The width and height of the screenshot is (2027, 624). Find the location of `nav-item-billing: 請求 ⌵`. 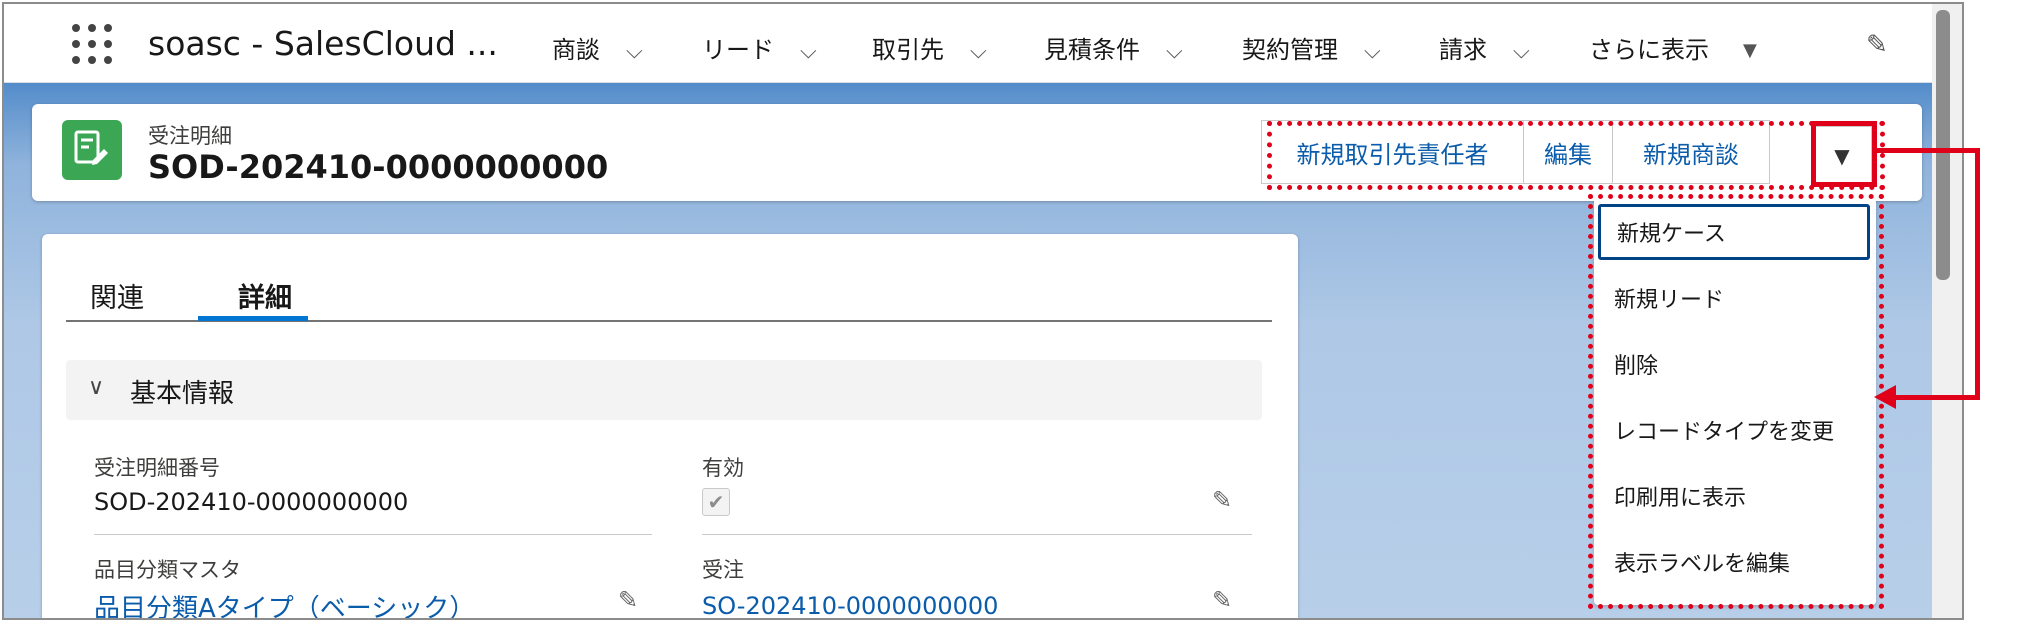

nav-item-billing: 請求 ⌵ is located at coordinates (1484, 47).